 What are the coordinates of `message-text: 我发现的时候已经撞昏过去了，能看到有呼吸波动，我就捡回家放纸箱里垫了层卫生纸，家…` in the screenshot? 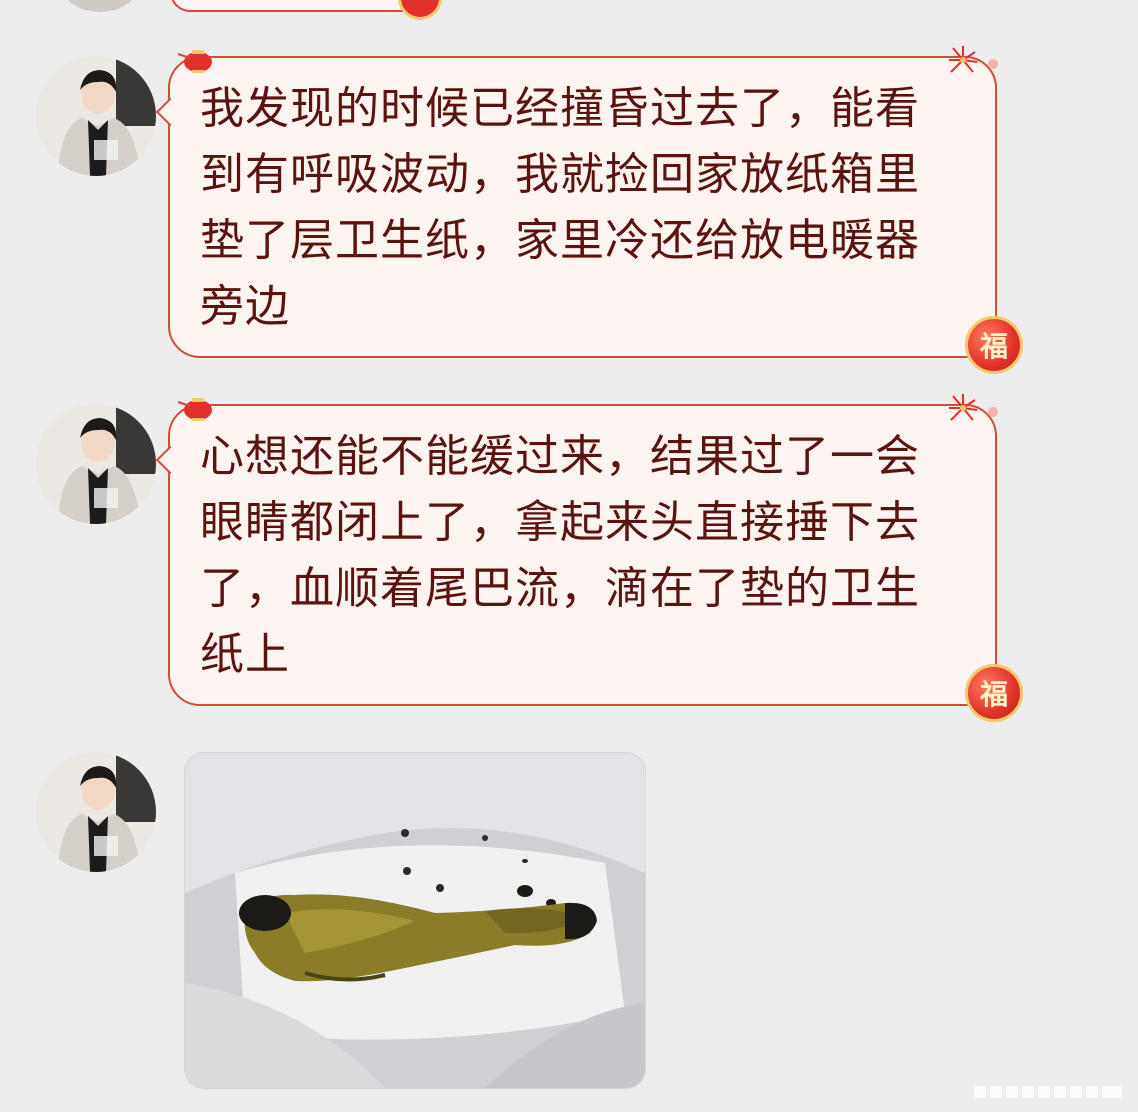 It's located at (560, 207).